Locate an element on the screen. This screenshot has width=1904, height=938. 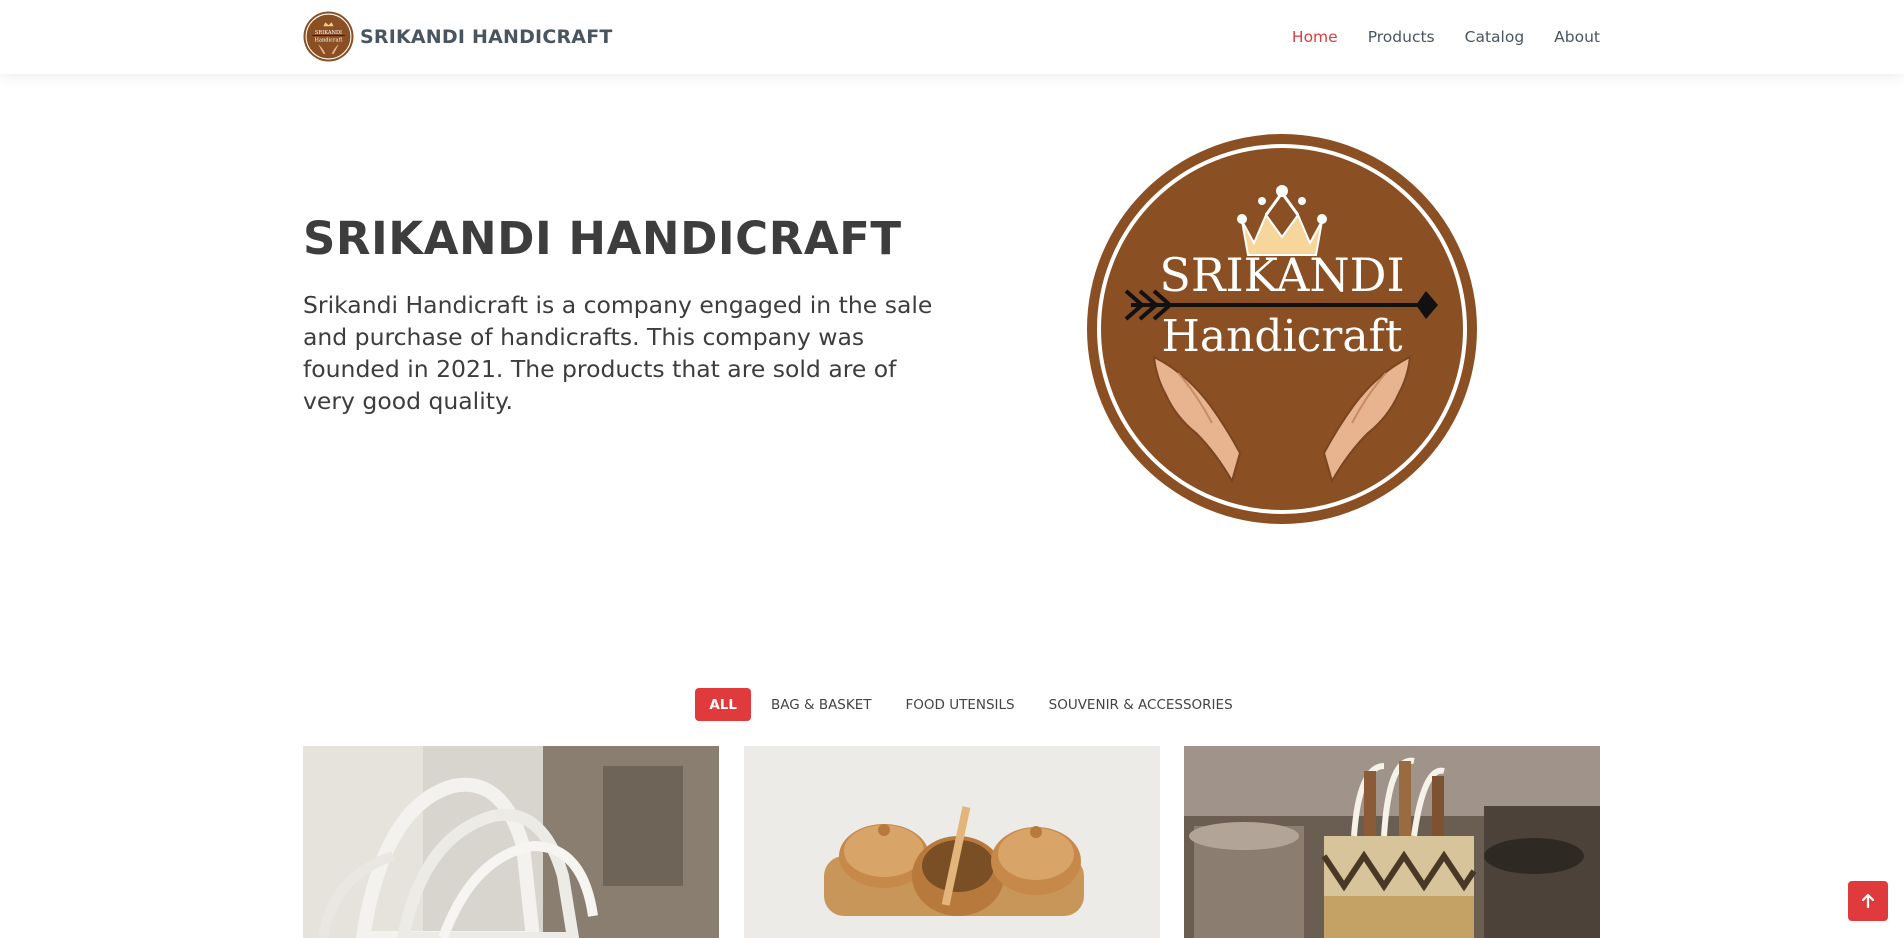
nav-catalog: Catalog is located at coordinates (1495, 37).